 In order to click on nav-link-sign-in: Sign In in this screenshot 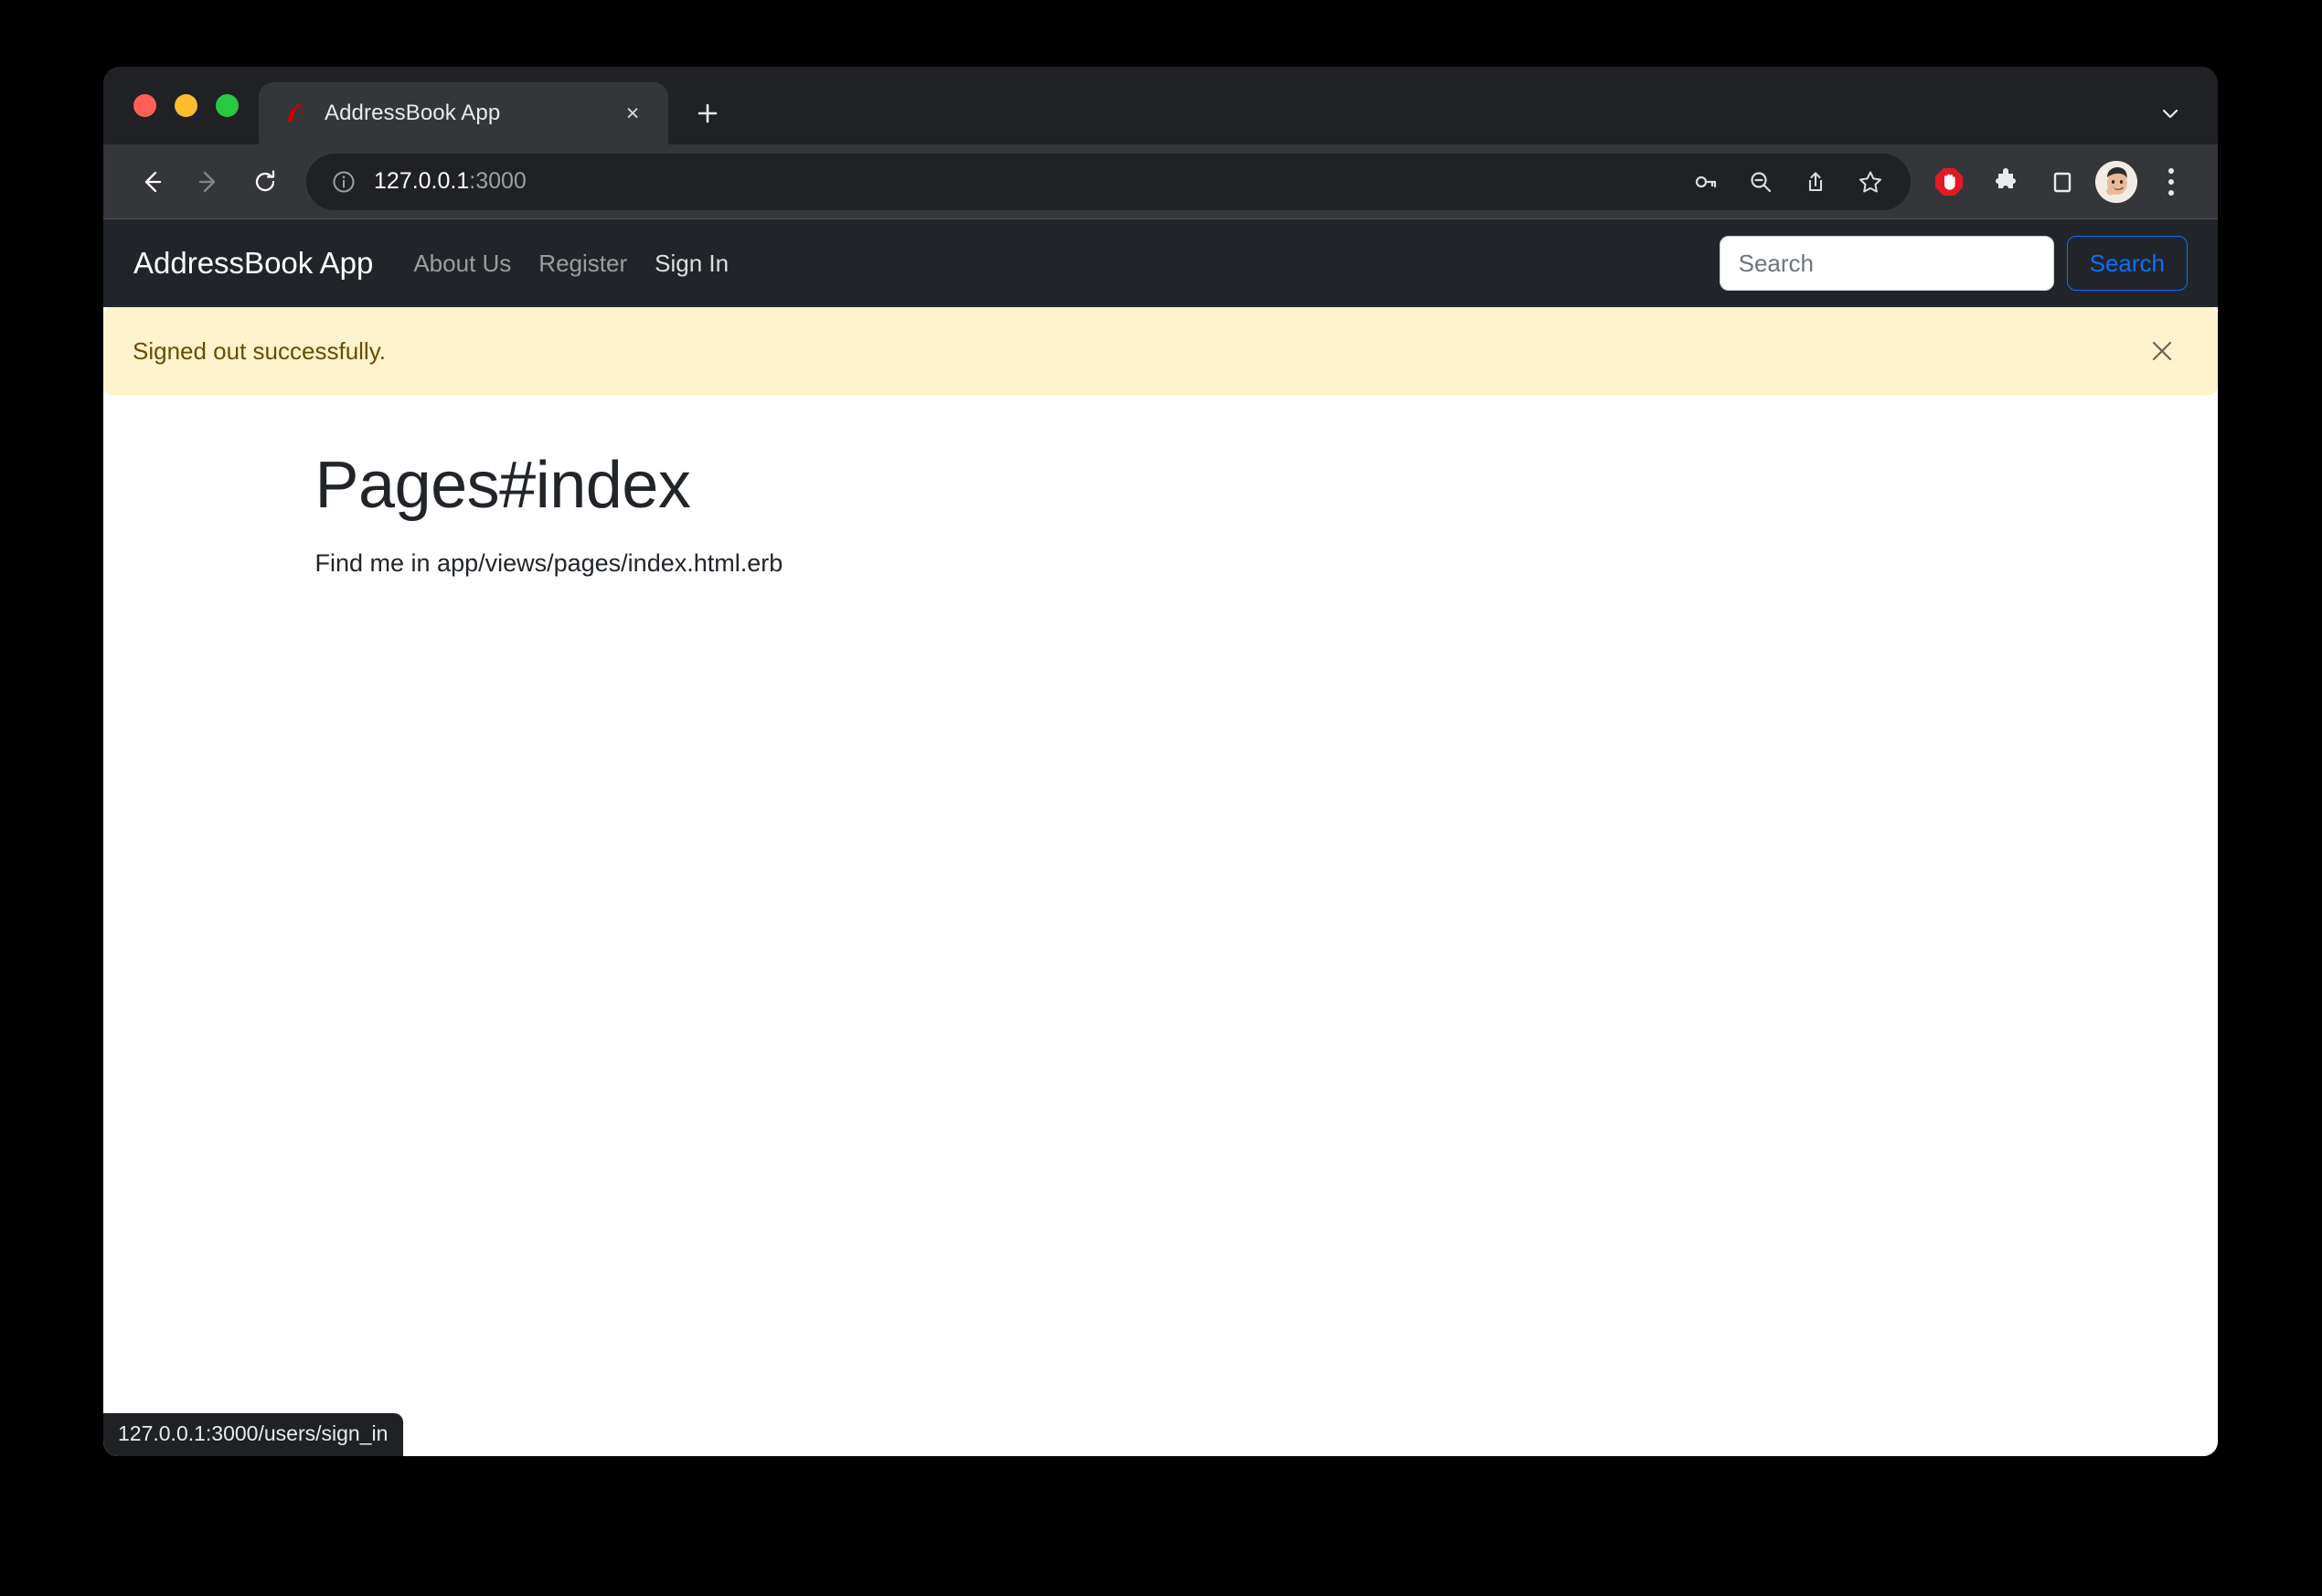, I will do `click(692, 264)`.